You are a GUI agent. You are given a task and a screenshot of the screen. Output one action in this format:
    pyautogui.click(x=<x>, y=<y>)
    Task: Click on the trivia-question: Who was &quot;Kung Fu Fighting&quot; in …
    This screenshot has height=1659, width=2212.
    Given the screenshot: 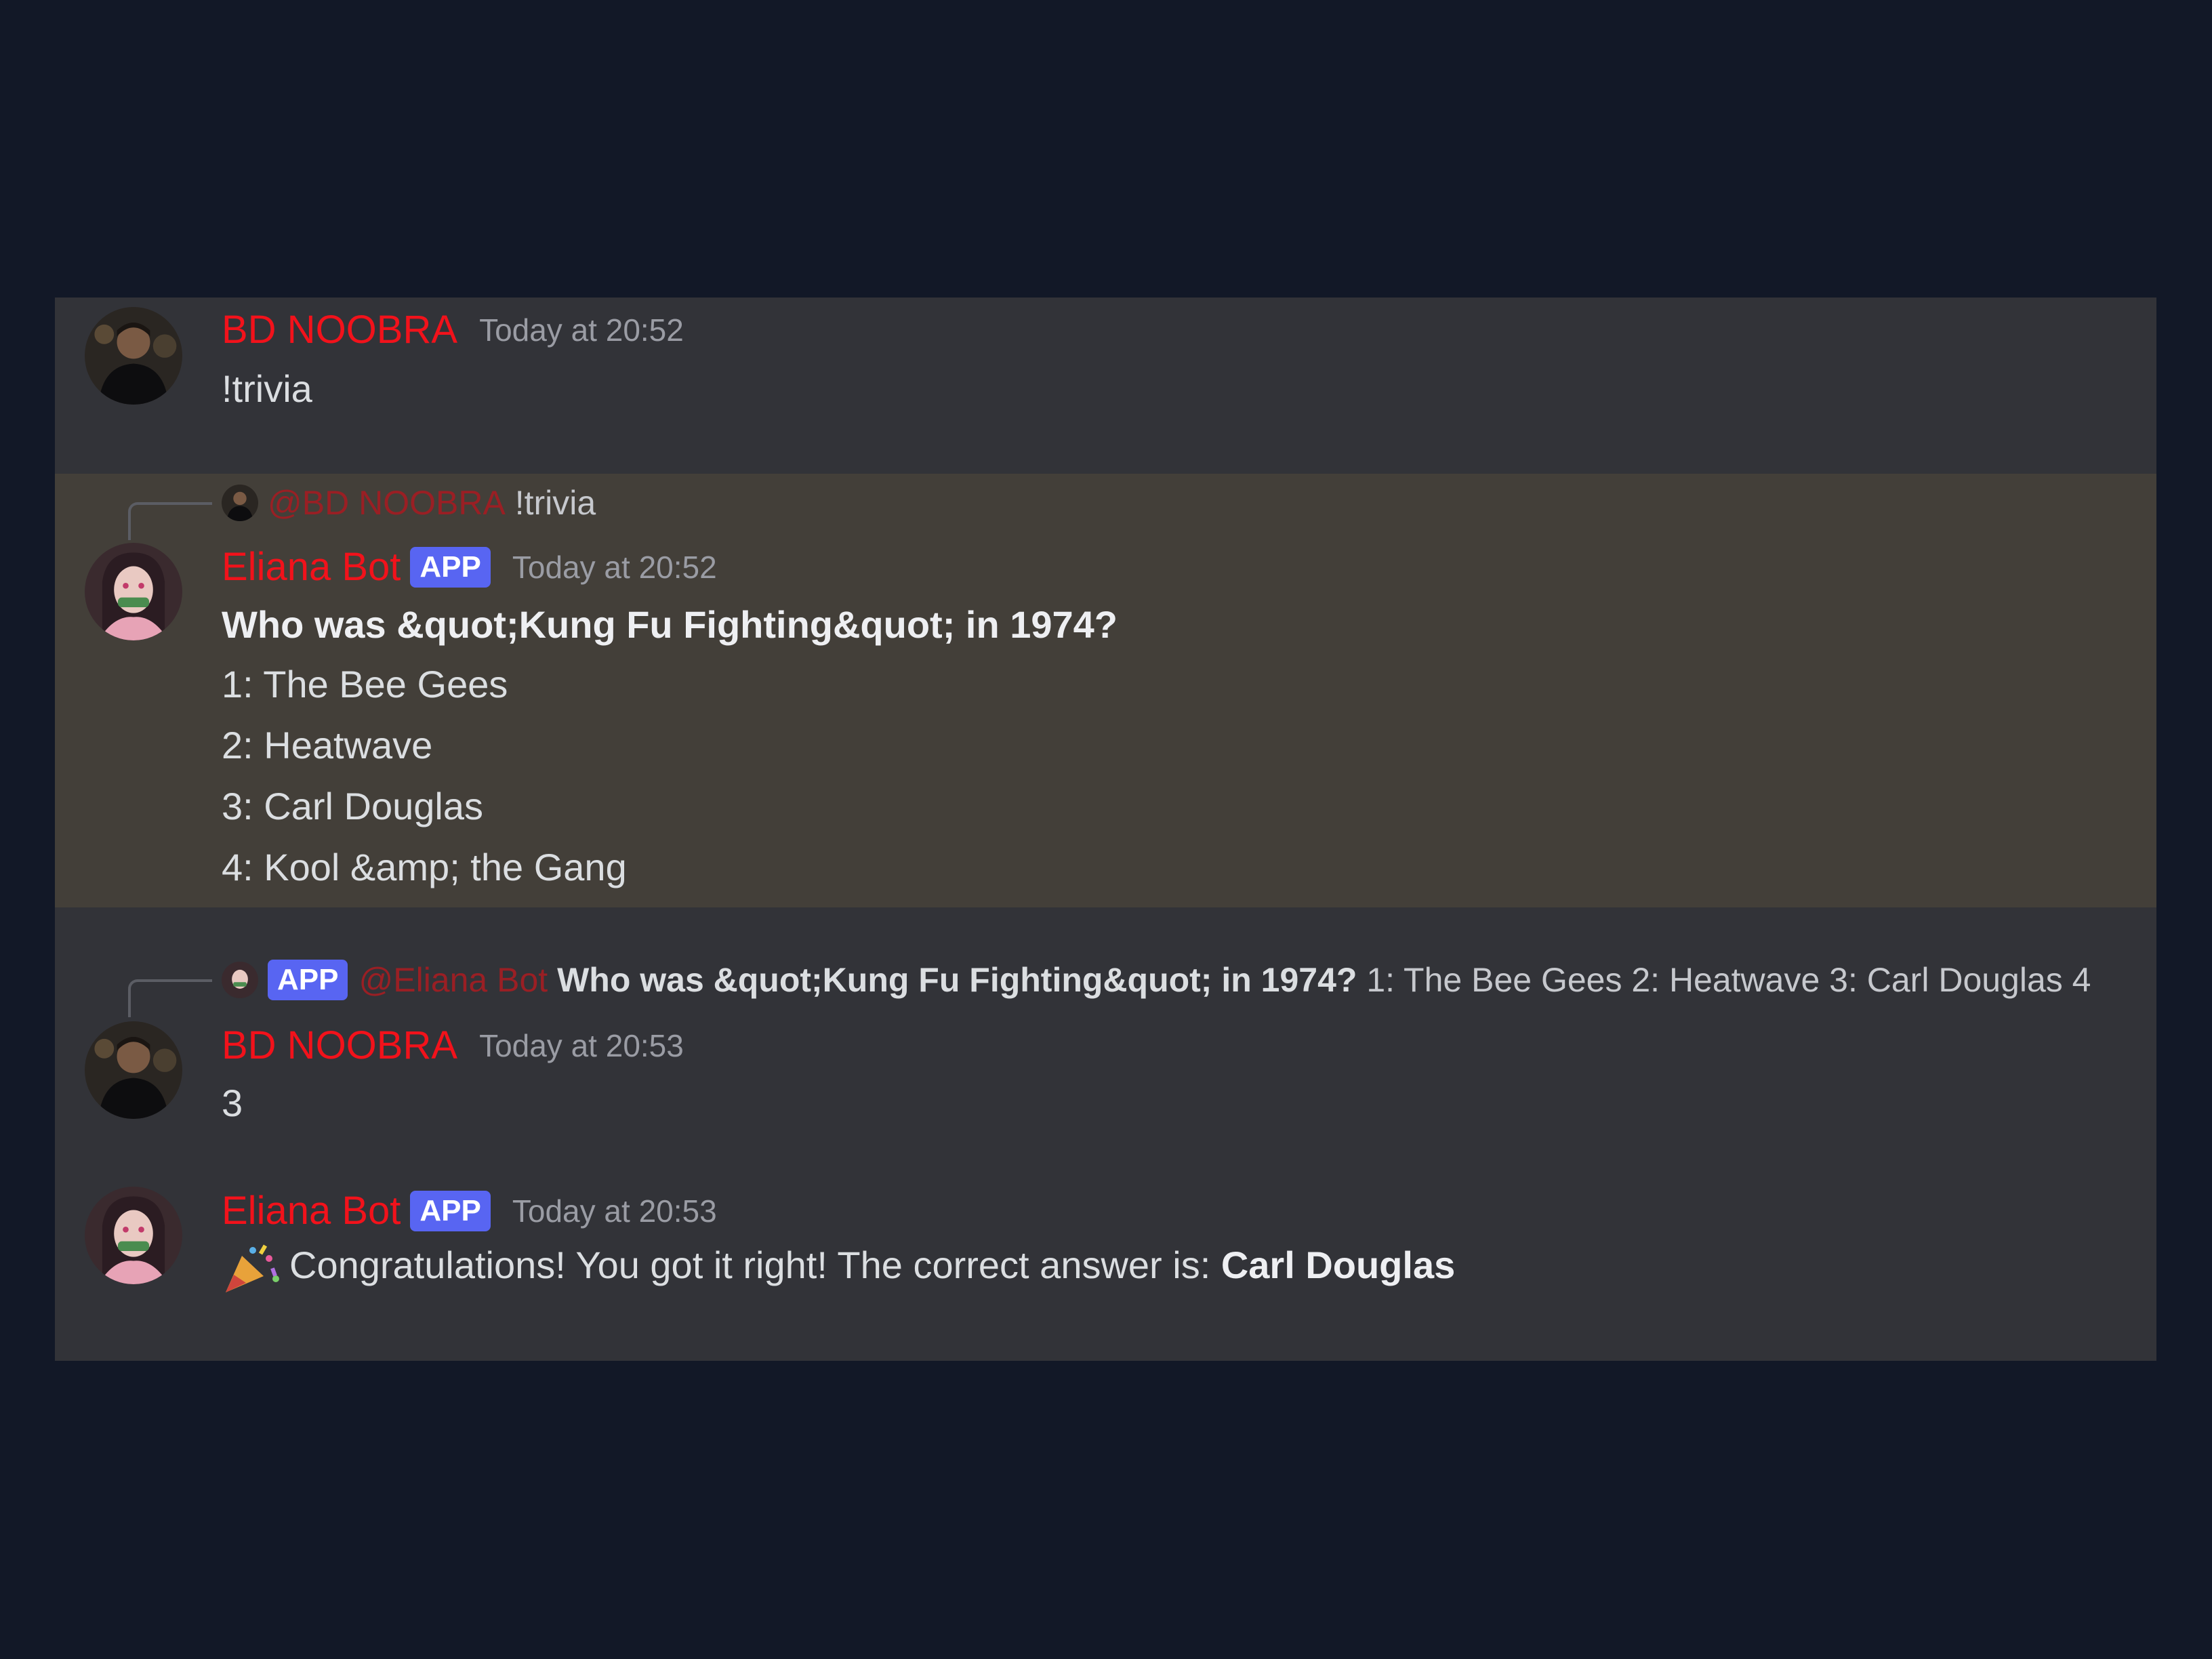 What is the action you would take?
    pyautogui.click(x=670, y=624)
    